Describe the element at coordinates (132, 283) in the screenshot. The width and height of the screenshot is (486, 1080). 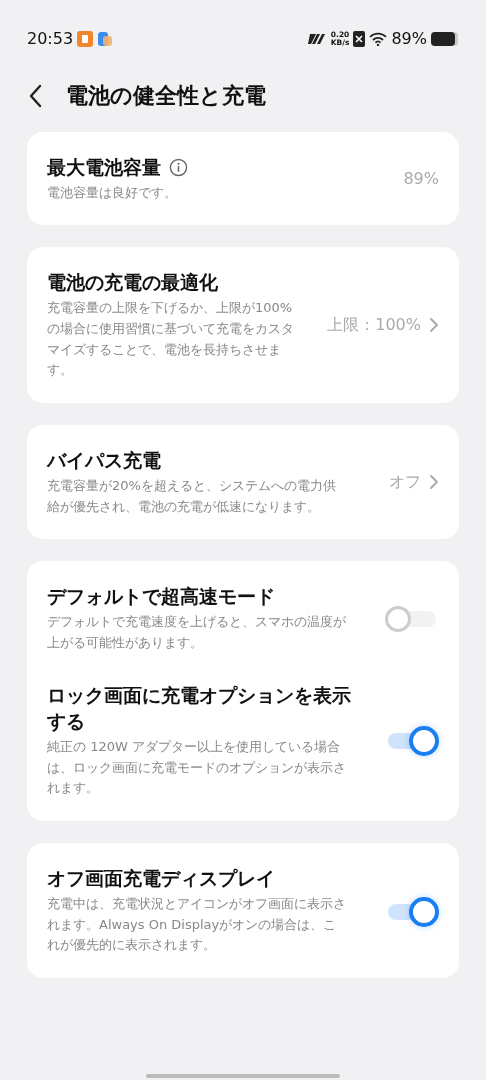
I see `setting-title: 電池の充電の最適化` at that location.